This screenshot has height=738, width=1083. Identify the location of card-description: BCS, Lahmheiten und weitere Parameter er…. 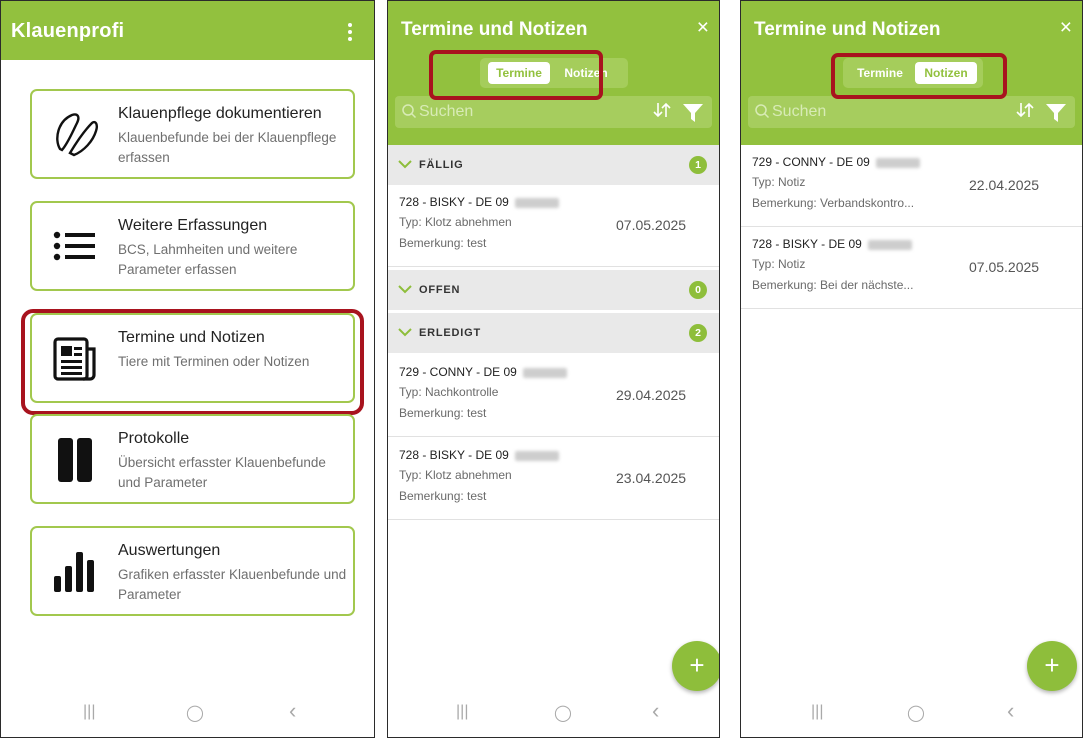
(208, 259).